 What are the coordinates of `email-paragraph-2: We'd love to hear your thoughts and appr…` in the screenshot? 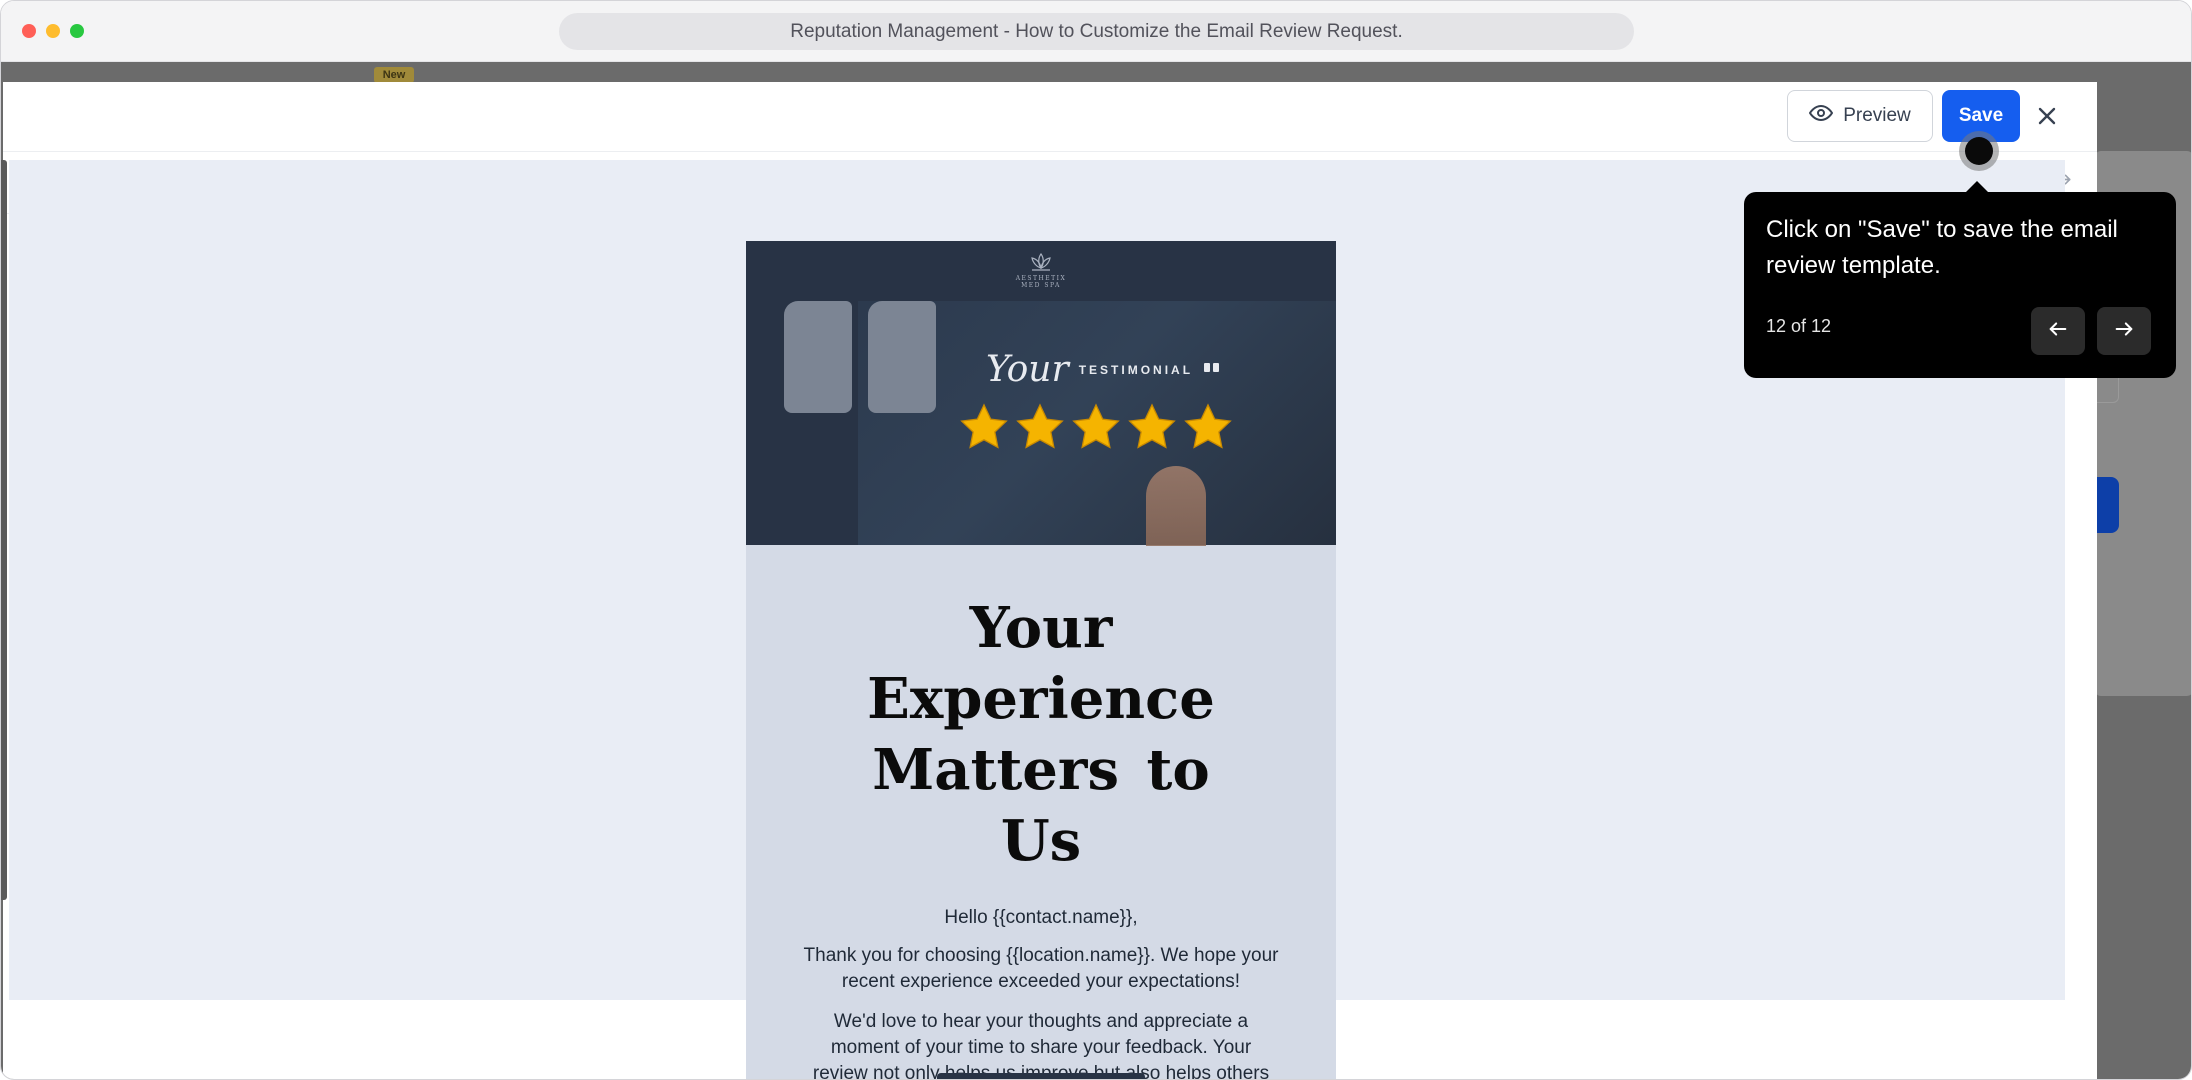 It's located at (1041, 1045).